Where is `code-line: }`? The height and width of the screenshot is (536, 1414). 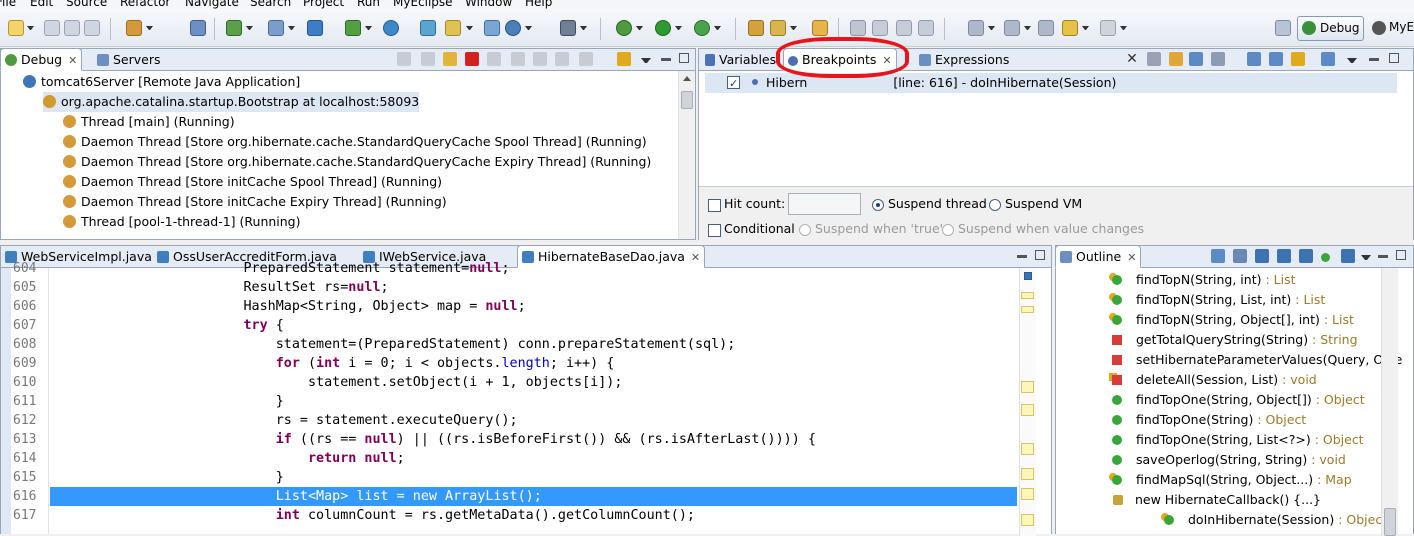 code-line: } is located at coordinates (533, 401).